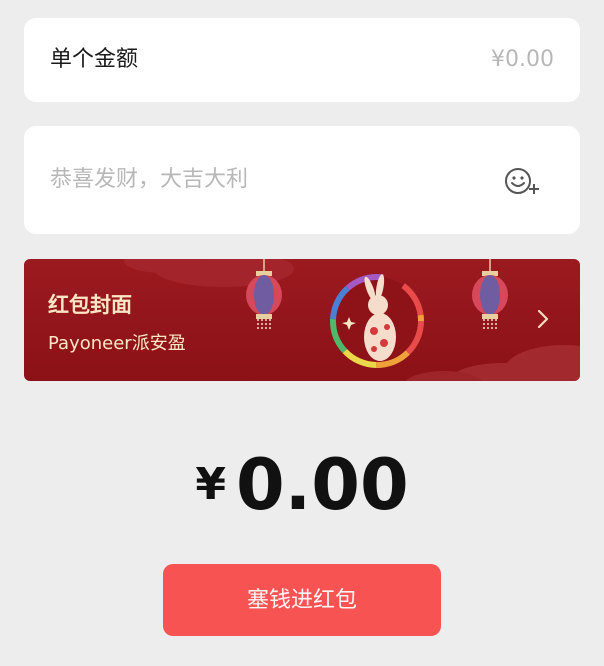 This screenshot has height=666, width=604. What do you see at coordinates (117, 343) in the screenshot?
I see `cover-subtitle: Payoneer派安盈` at bounding box center [117, 343].